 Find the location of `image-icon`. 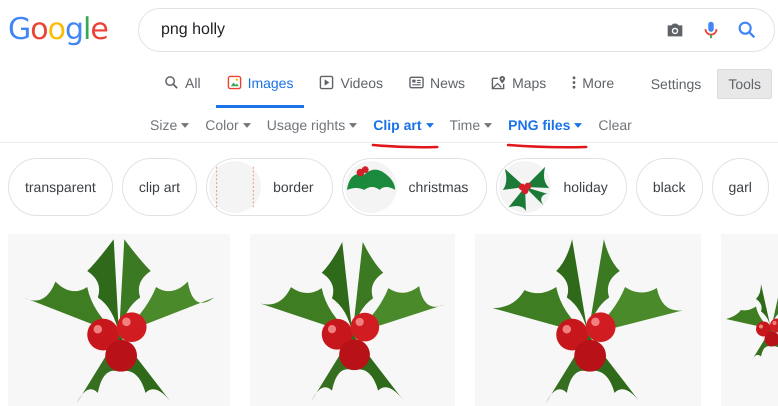

image-icon is located at coordinates (234, 82).